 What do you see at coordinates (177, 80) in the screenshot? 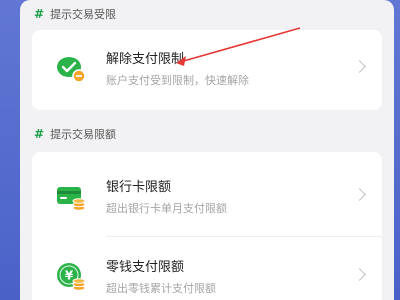
I see `item-description: 账户支付受到限制，快速解除` at bounding box center [177, 80].